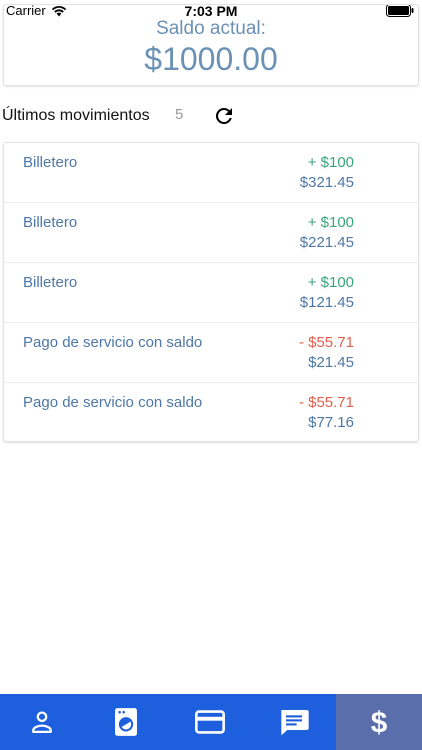 The width and height of the screenshot is (422, 750). What do you see at coordinates (331, 362) in the screenshot?
I see `movement-balance: $21.45` at bounding box center [331, 362].